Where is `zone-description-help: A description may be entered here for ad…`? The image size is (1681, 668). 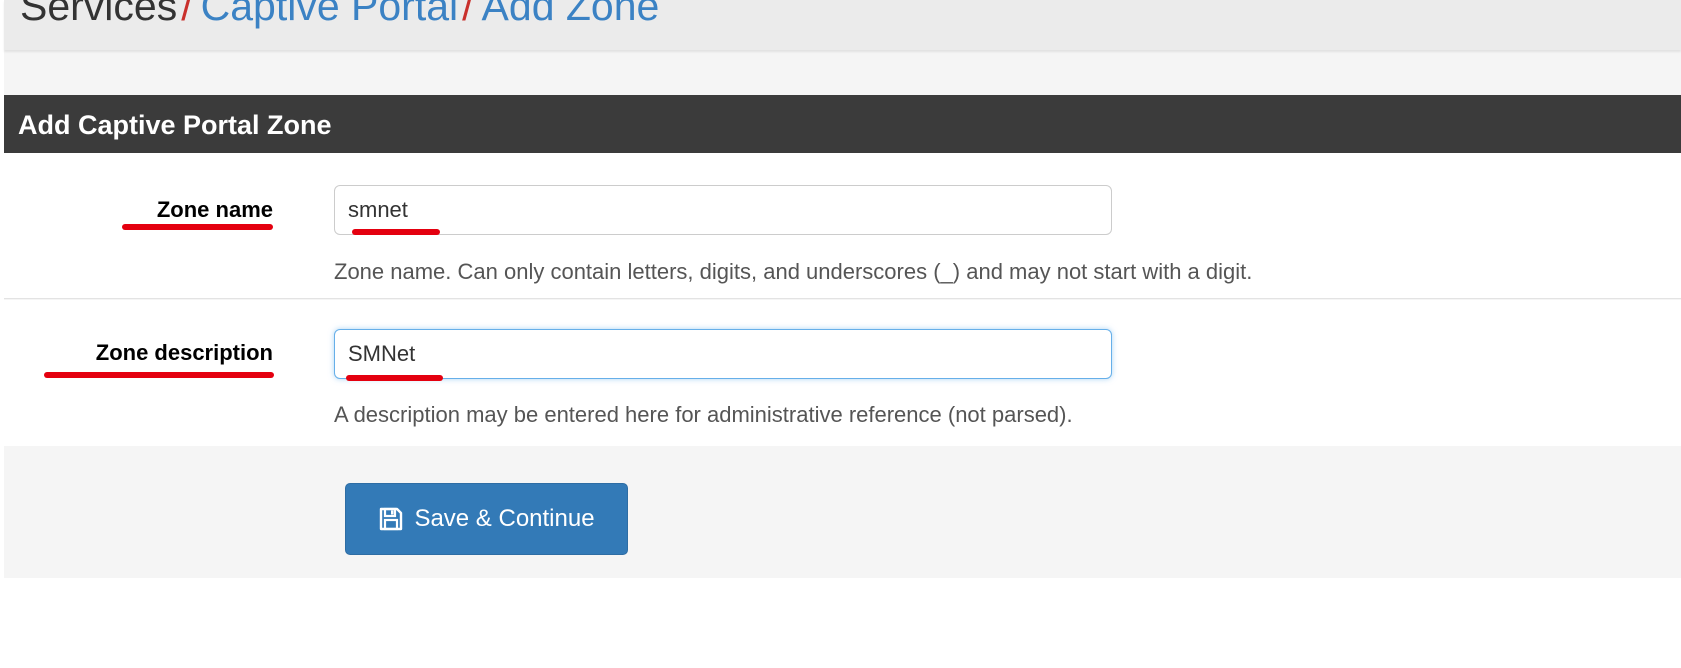 zone-description-help: A description may be entered here for ad… is located at coordinates (703, 414).